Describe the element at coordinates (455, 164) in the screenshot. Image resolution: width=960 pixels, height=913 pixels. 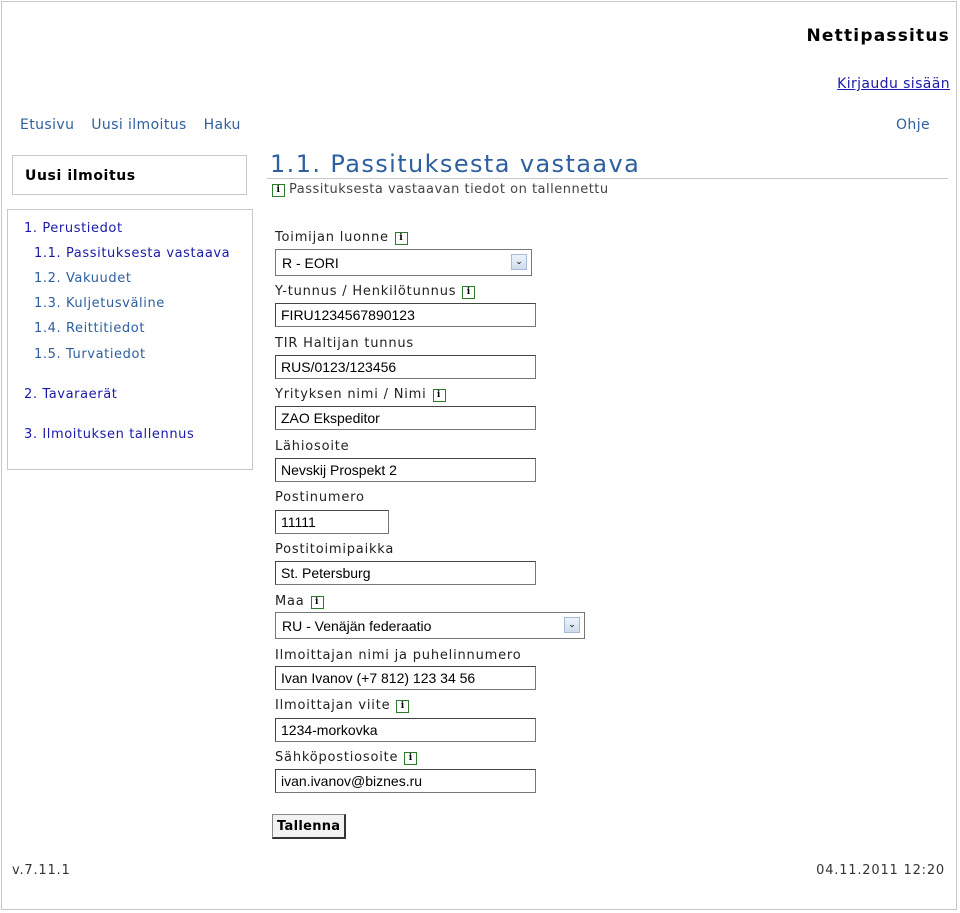
I see `page-title: 1.1. Passituksesta vastaava` at that location.